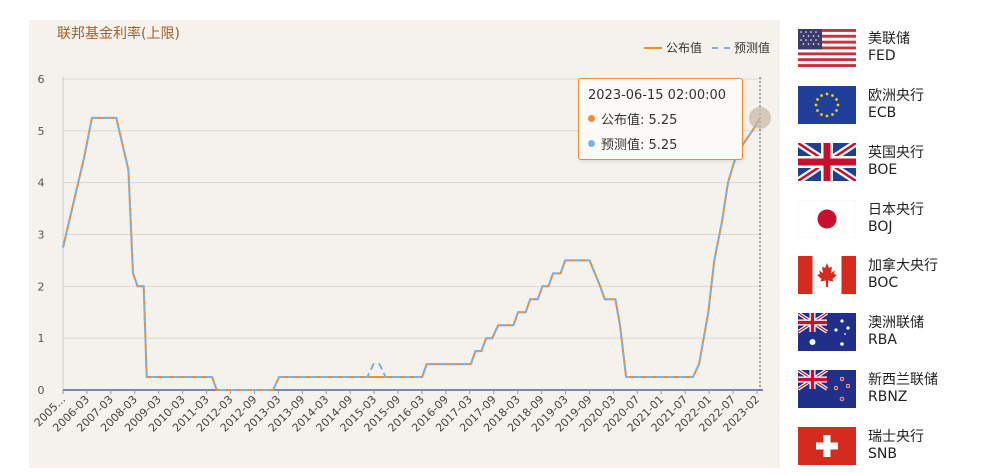 This screenshot has width=987, height=474. Describe the element at coordinates (896, 323) in the screenshot. I see `bank-name-rba: 澳洲联储` at that location.